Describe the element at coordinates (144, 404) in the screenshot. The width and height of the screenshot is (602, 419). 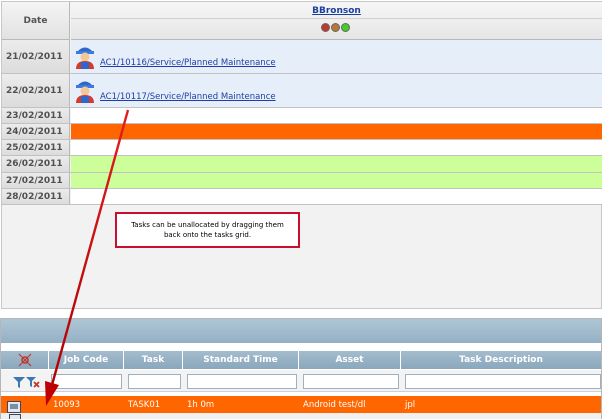
I see `cell-task: TASK01` at that location.